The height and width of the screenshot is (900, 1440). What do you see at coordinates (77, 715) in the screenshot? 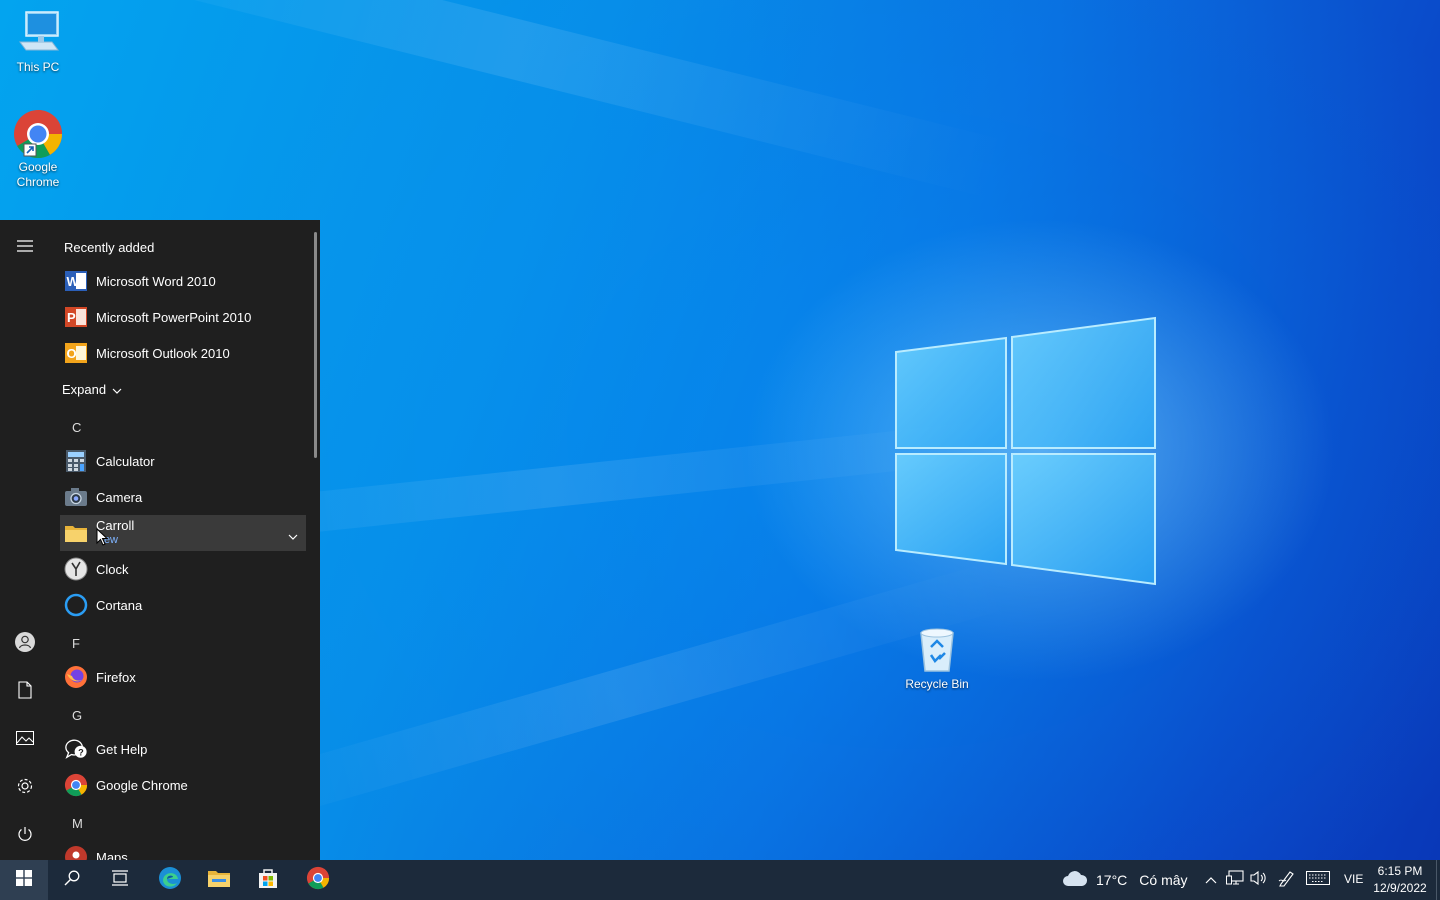
I see `letter-header-g: G` at bounding box center [77, 715].